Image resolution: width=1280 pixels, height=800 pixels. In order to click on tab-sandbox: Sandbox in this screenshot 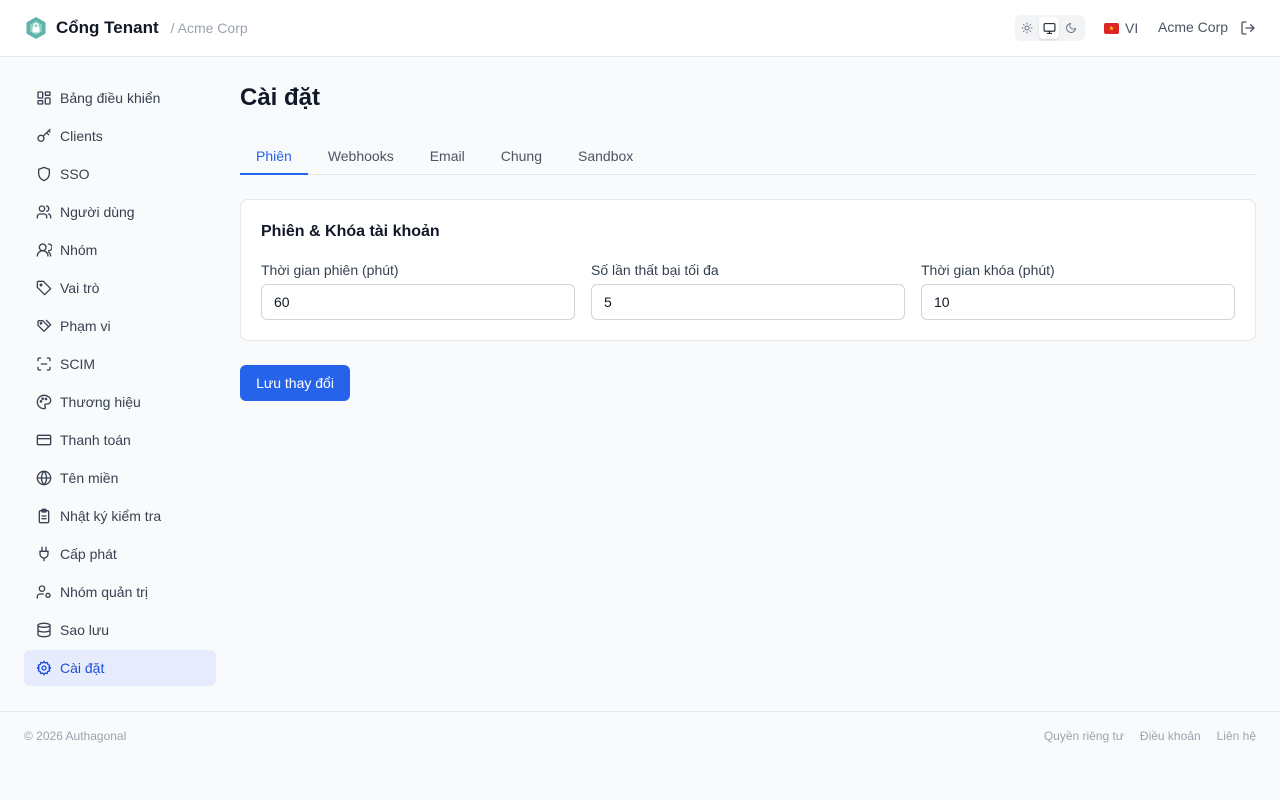, I will do `click(605, 156)`.